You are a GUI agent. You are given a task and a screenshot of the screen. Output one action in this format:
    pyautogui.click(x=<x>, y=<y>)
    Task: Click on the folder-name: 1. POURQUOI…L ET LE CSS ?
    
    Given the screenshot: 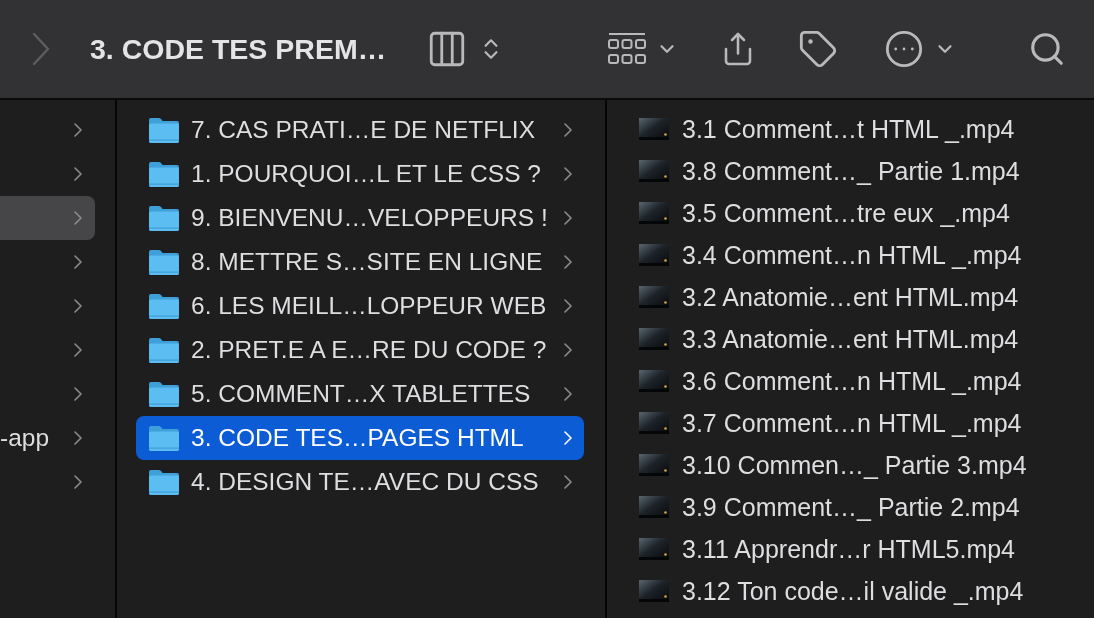 What is the action you would take?
    pyautogui.click(x=366, y=174)
    